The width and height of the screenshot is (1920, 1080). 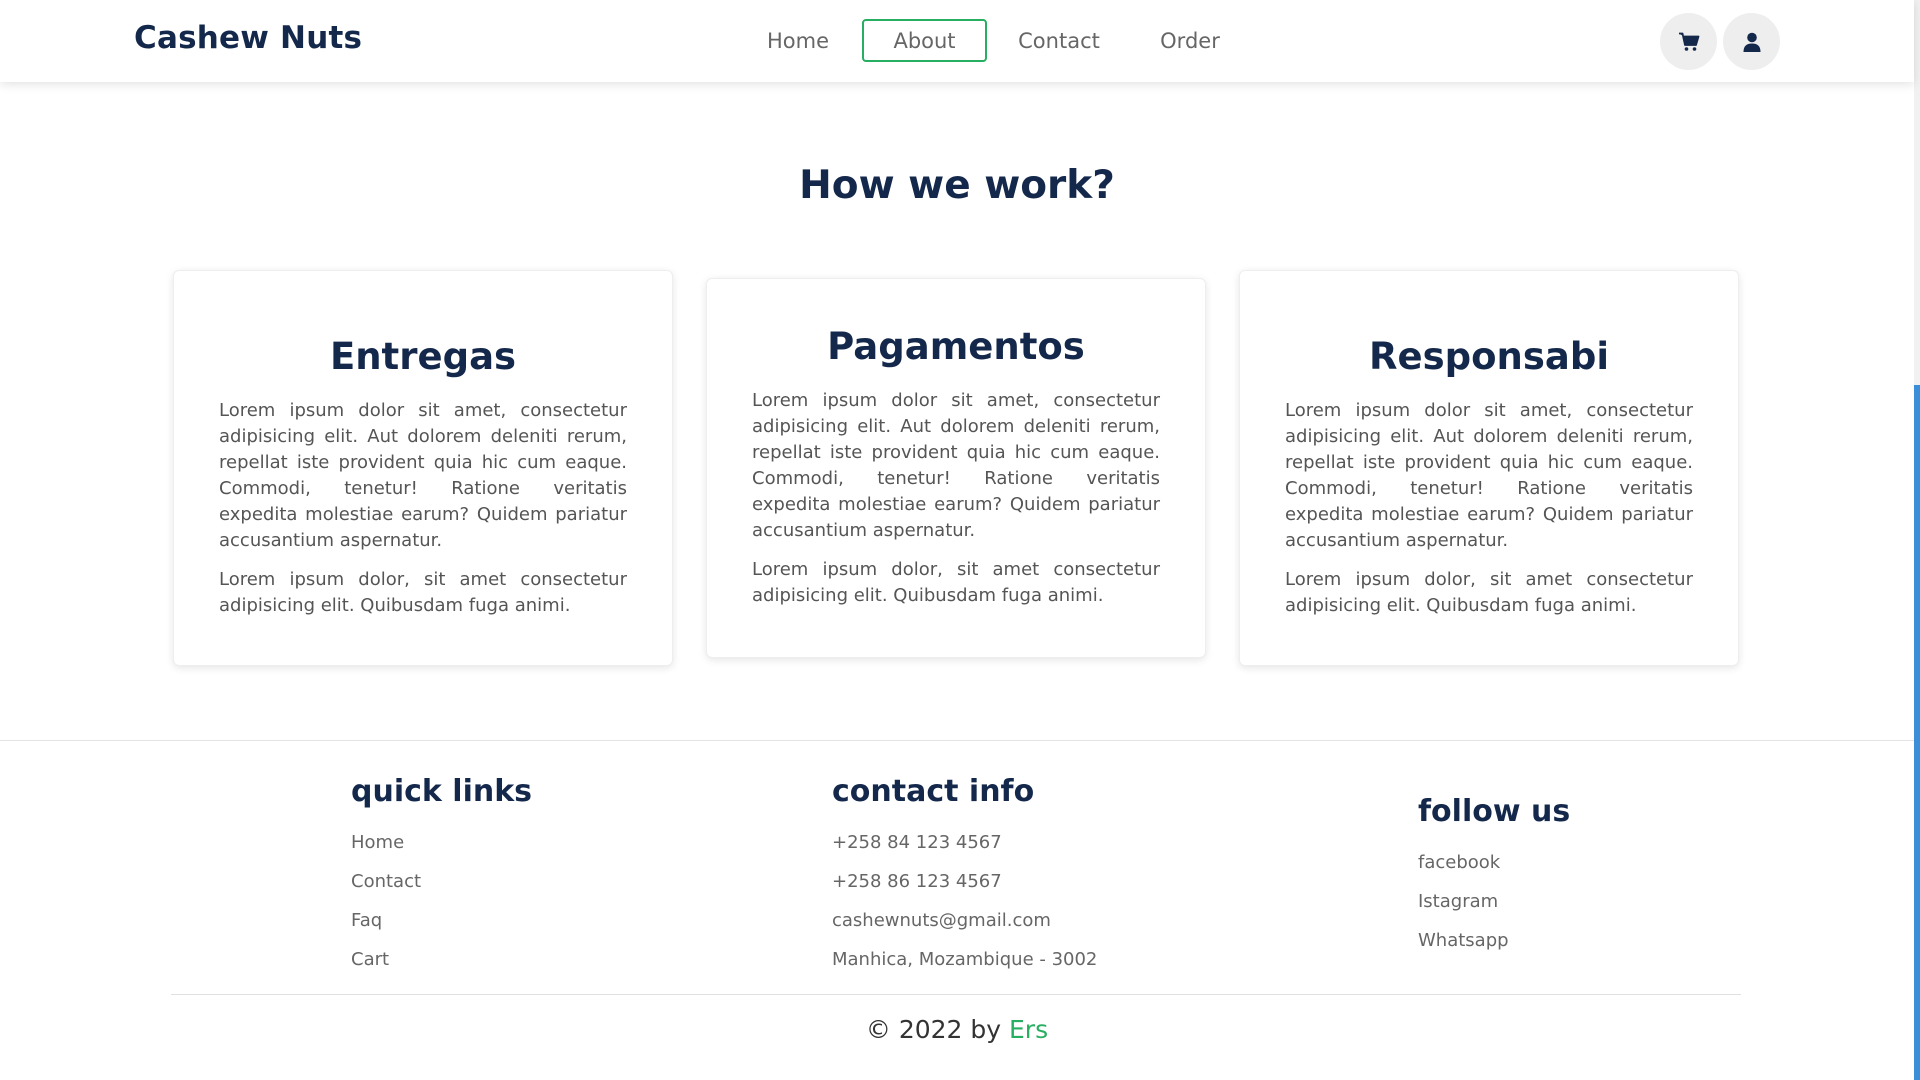 What do you see at coordinates (1494, 862) in the screenshot?
I see `footer-link-facebook: facebook` at bounding box center [1494, 862].